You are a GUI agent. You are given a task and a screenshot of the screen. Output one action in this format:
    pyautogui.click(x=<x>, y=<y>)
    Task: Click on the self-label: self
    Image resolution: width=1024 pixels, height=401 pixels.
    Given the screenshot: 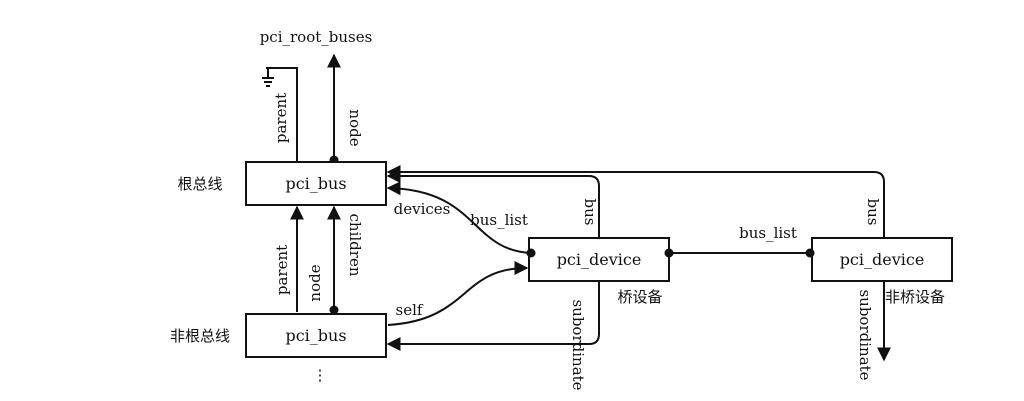 What is the action you would take?
    pyautogui.click(x=410, y=310)
    